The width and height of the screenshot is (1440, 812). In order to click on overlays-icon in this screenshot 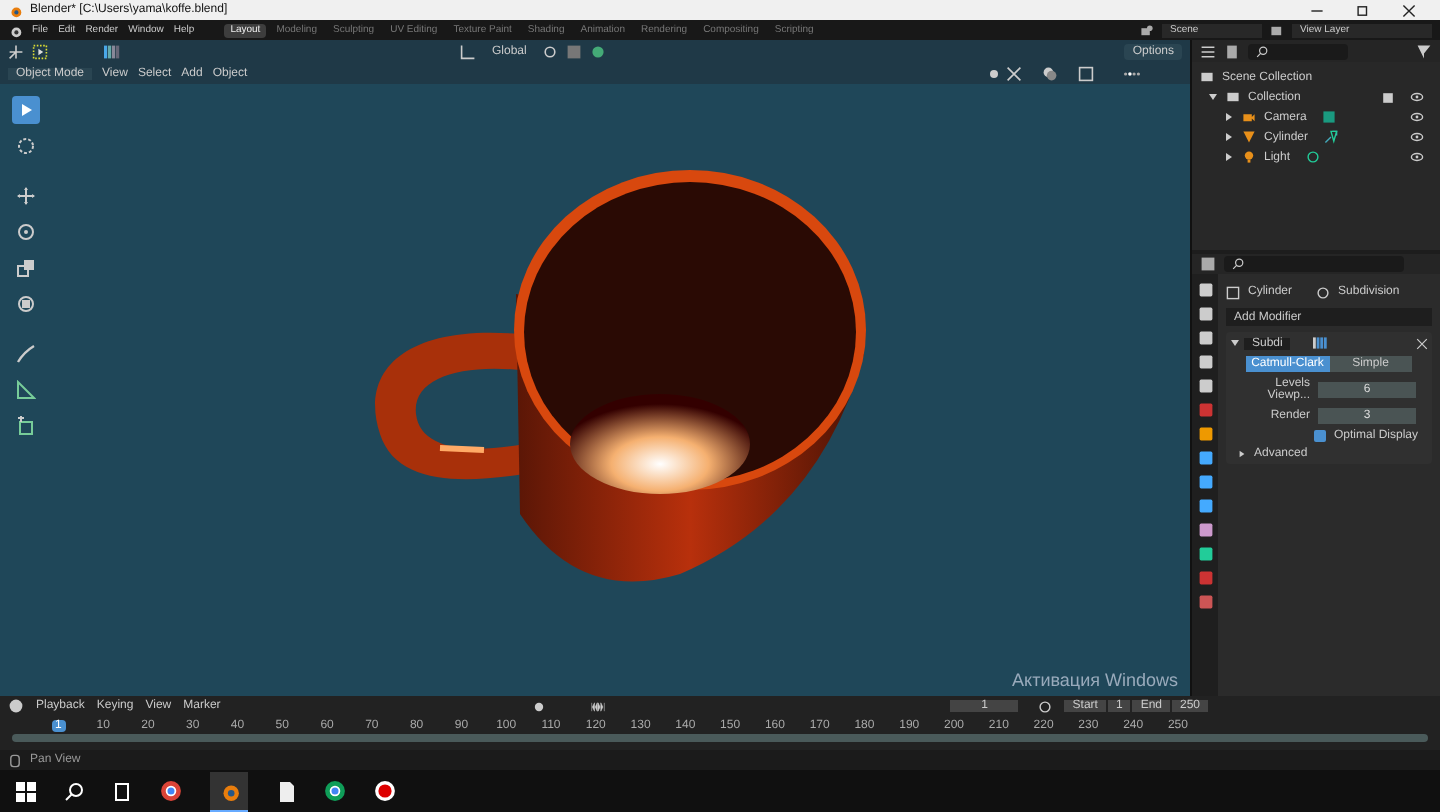, I will do `click(1050, 74)`.